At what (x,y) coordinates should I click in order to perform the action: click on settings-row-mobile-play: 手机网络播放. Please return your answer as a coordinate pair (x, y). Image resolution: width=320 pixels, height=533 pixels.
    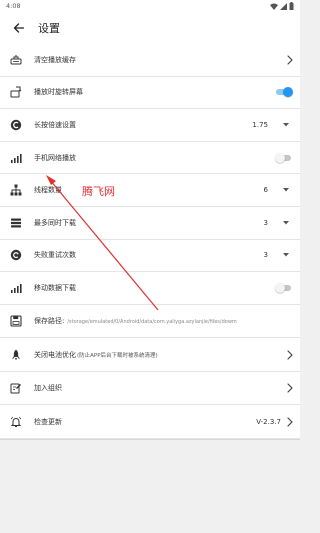
    Looking at the image, I should click on (150, 158).